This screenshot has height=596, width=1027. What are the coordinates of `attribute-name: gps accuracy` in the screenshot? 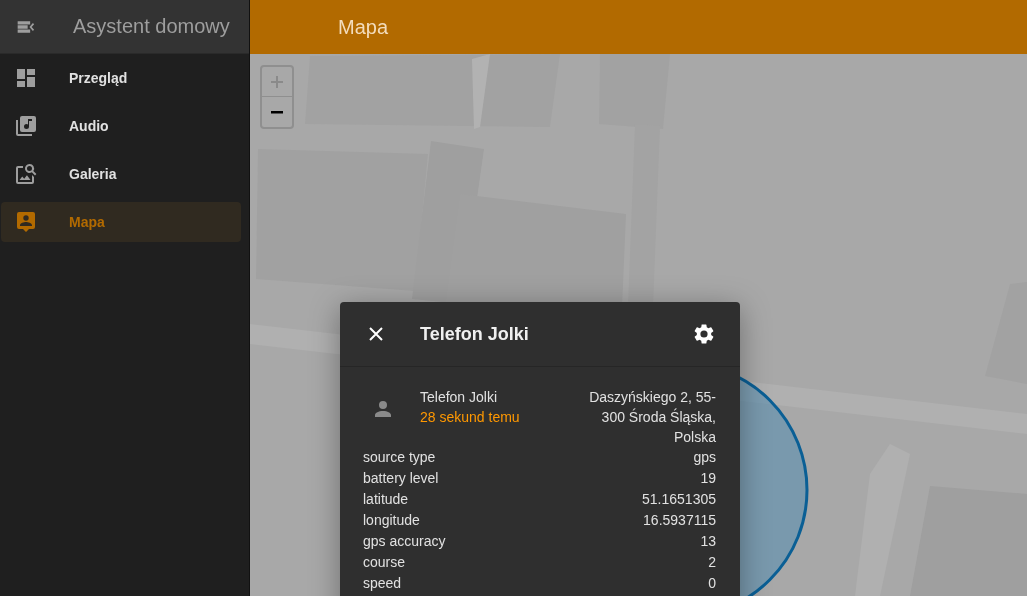 It's located at (404, 541).